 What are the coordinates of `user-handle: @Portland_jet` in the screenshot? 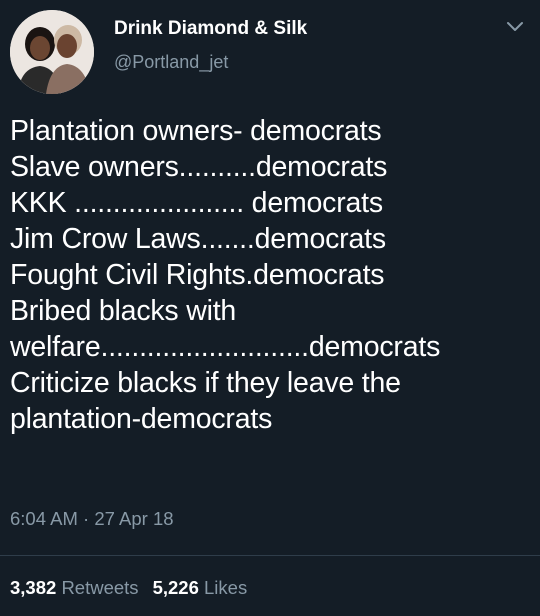 It's located at (171, 62).